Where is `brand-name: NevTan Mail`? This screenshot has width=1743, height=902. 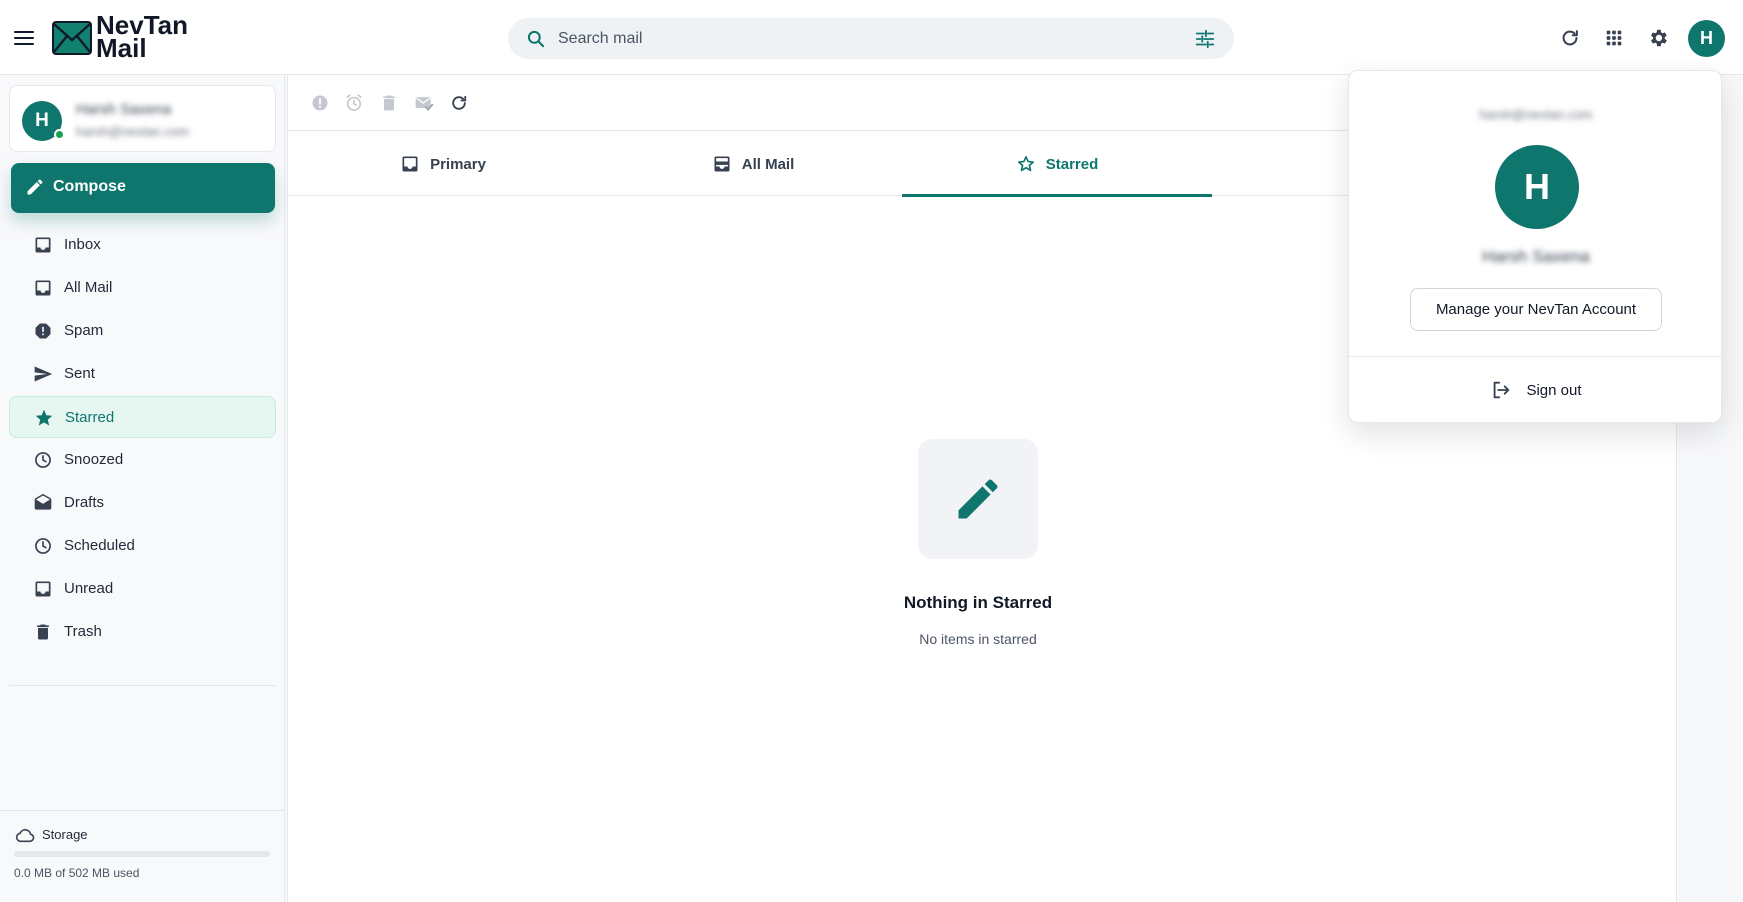 brand-name: NevTan Mail is located at coordinates (151, 37).